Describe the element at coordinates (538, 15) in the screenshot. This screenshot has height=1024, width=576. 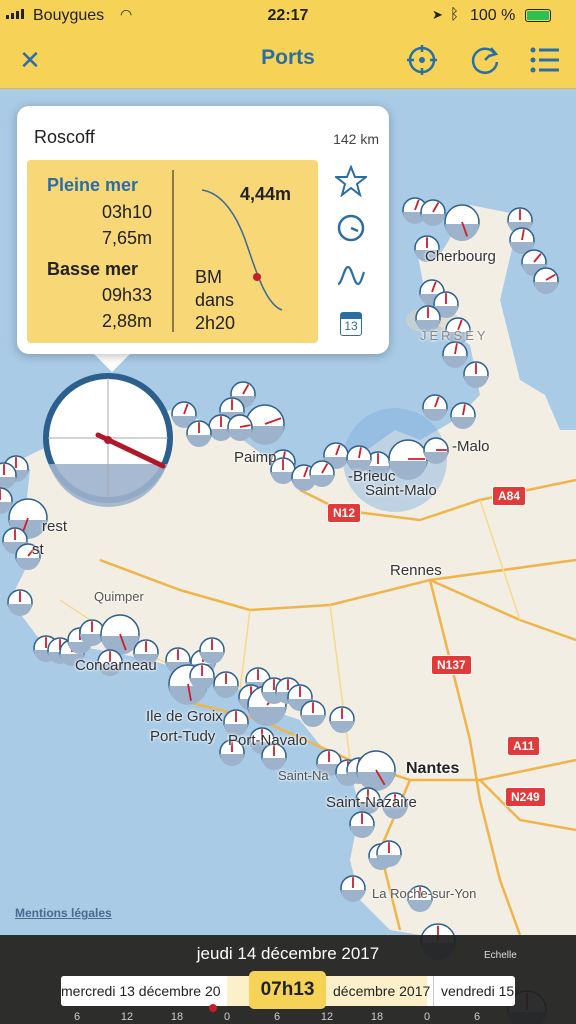
I see `battery-icon` at that location.